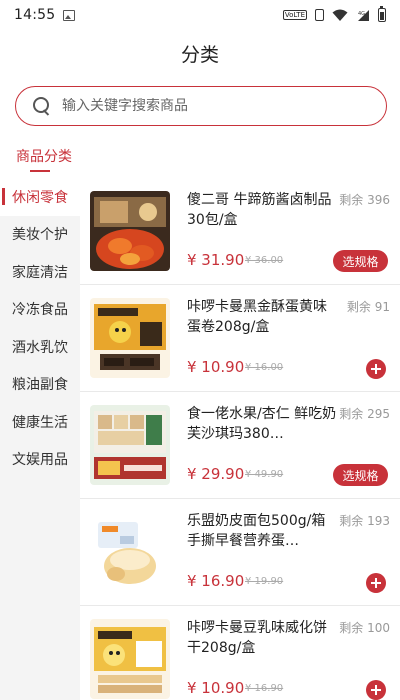  I want to click on product-original-price: ¥ 16.90, so click(264, 688).